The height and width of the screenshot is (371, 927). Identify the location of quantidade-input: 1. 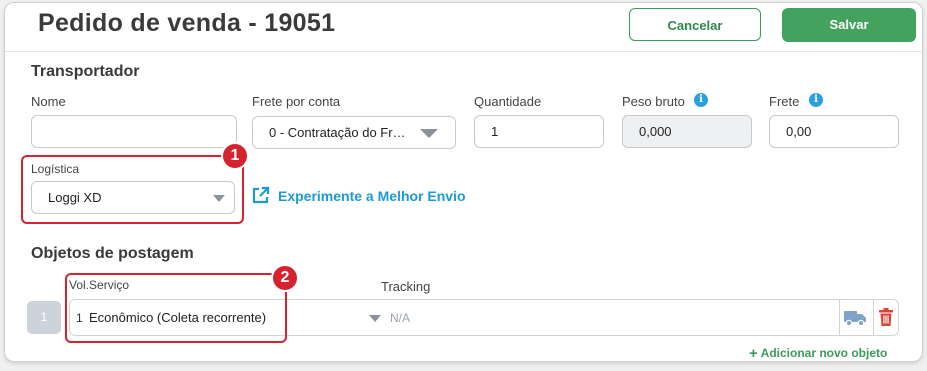
(539, 131).